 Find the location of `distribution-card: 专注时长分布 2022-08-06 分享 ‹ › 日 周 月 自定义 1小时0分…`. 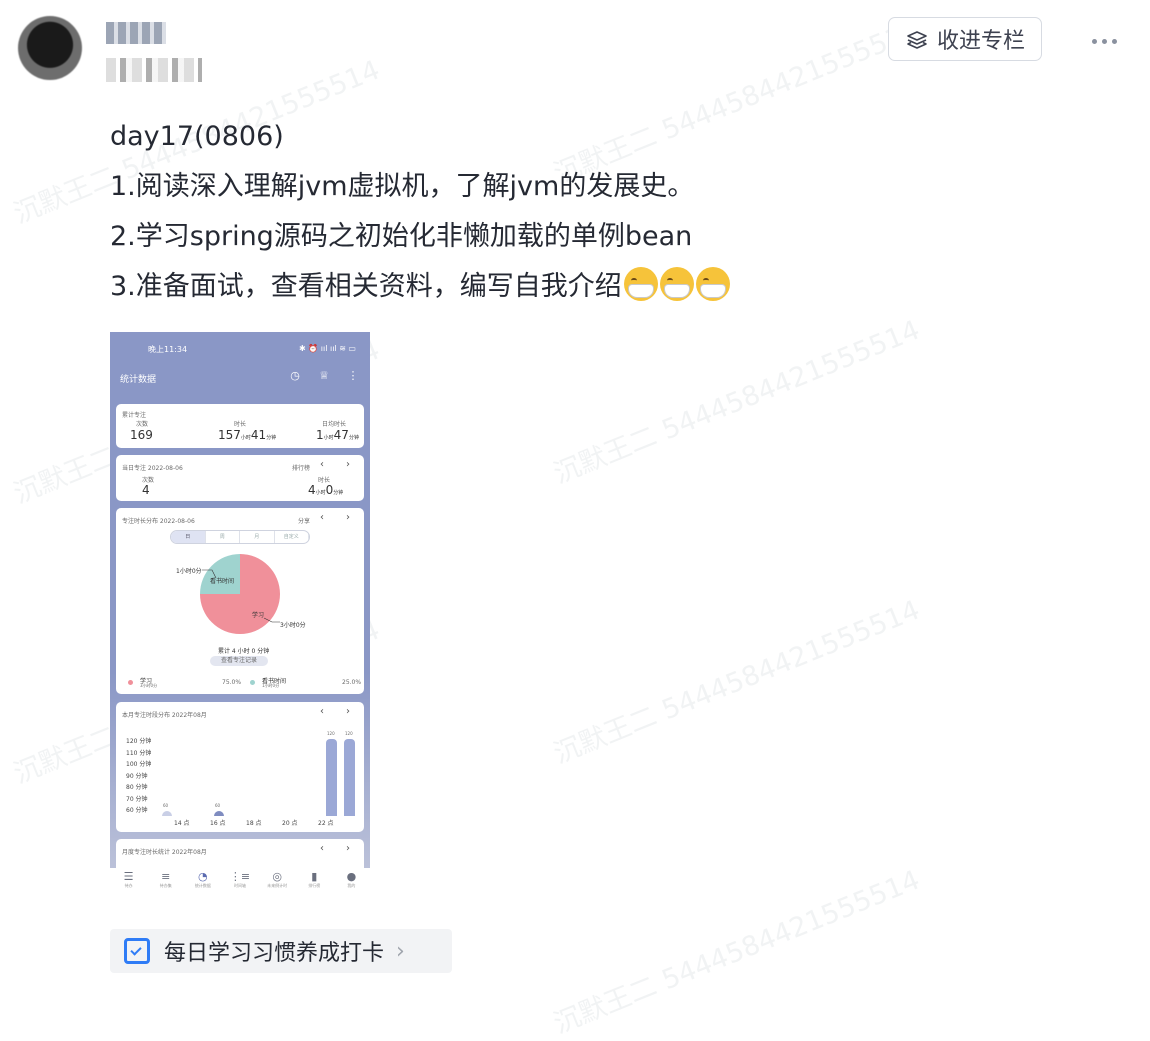

distribution-card: 专注时长分布 2022-08-06 分享 ‹ › 日 周 月 自定义 1小时0分… is located at coordinates (240, 601).